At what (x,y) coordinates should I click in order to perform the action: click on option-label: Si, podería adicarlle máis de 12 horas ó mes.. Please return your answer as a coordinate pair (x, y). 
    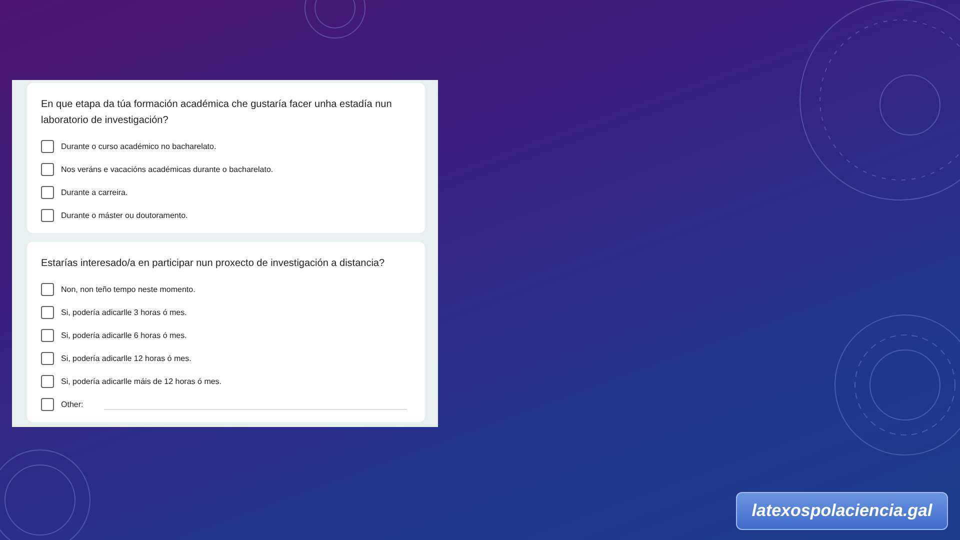
    Looking at the image, I should click on (141, 381).